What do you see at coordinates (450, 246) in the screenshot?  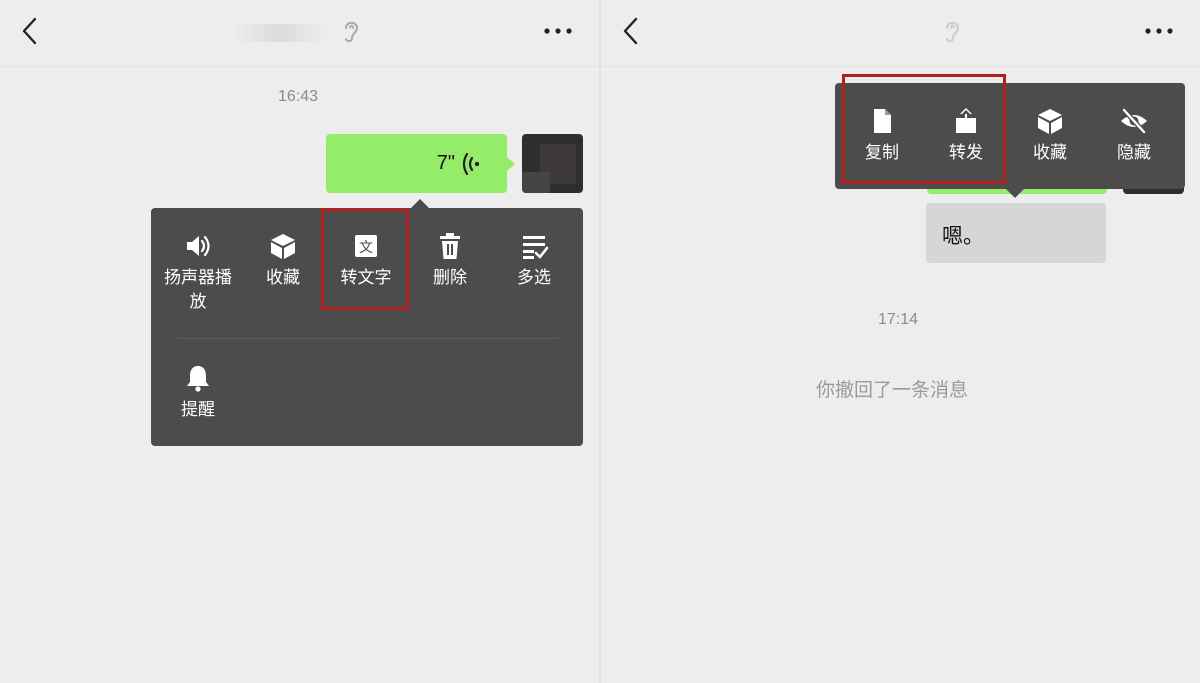 I see `trash-icon` at bounding box center [450, 246].